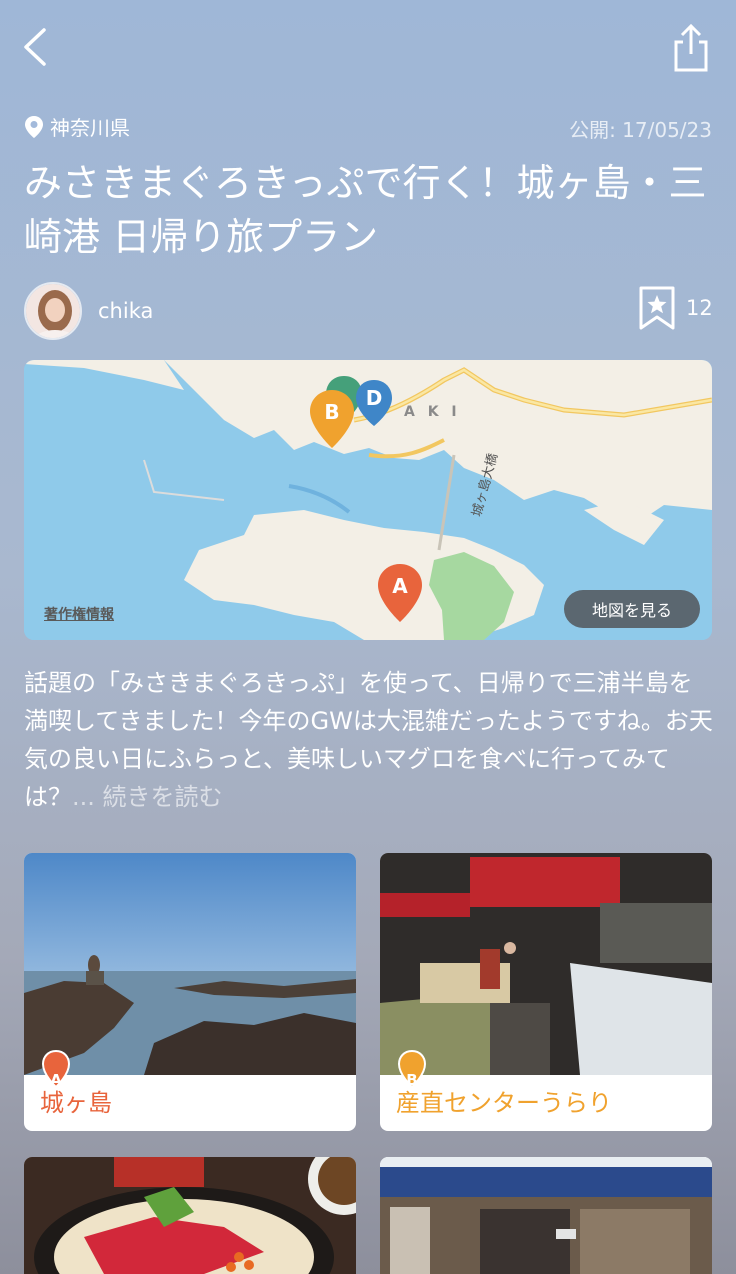 This screenshot has height=1274, width=736. I want to click on spot-photo-shopfront, so click(546, 1215).